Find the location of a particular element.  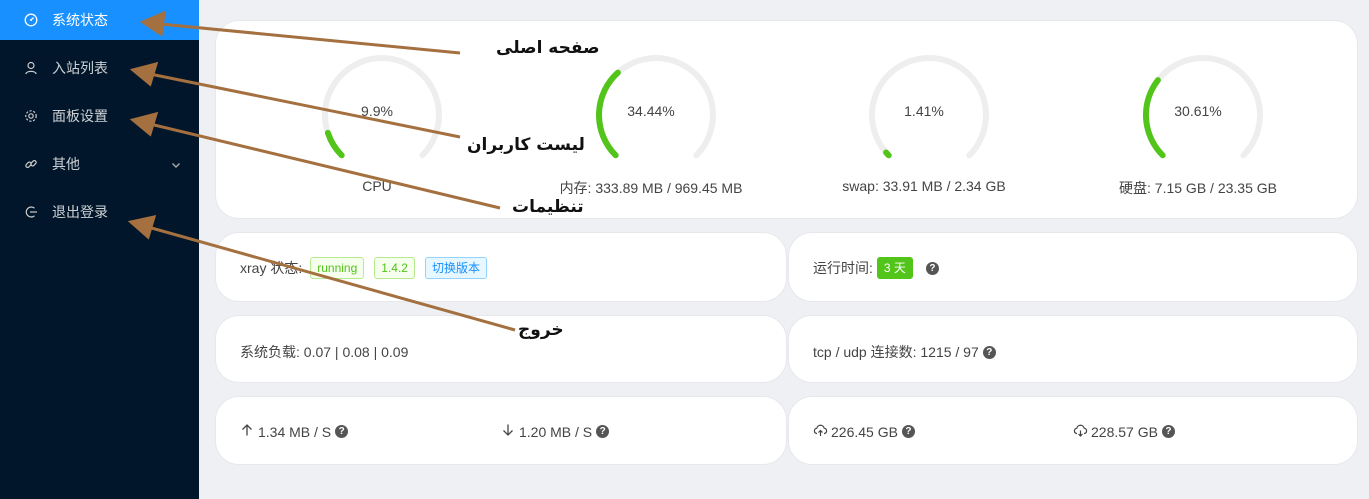

sidebar-item-other: 其他 is located at coordinates (99, 164).